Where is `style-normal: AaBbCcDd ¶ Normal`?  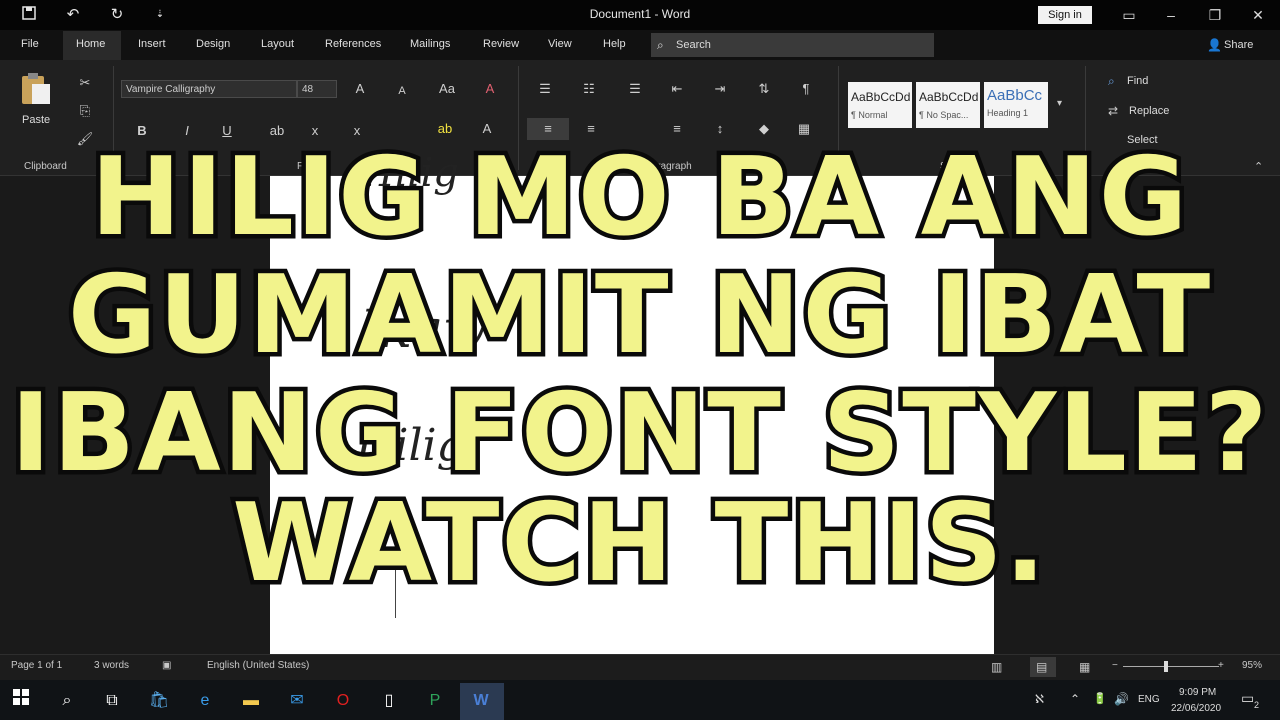
style-normal: AaBbCcDd ¶ Normal is located at coordinates (880, 105).